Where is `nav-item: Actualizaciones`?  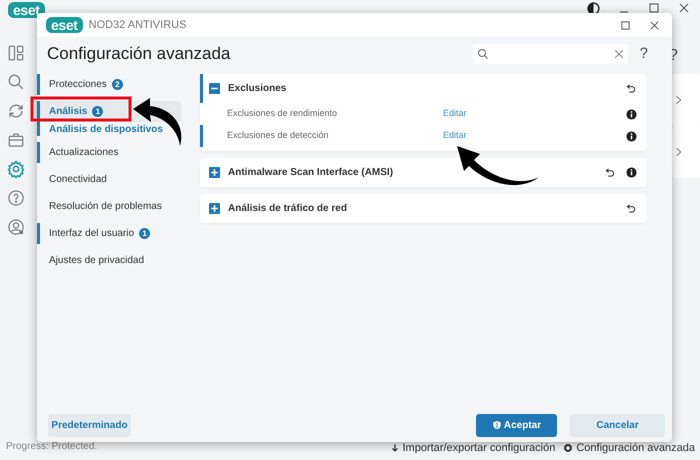 nav-item: Actualizaciones is located at coordinates (110, 152).